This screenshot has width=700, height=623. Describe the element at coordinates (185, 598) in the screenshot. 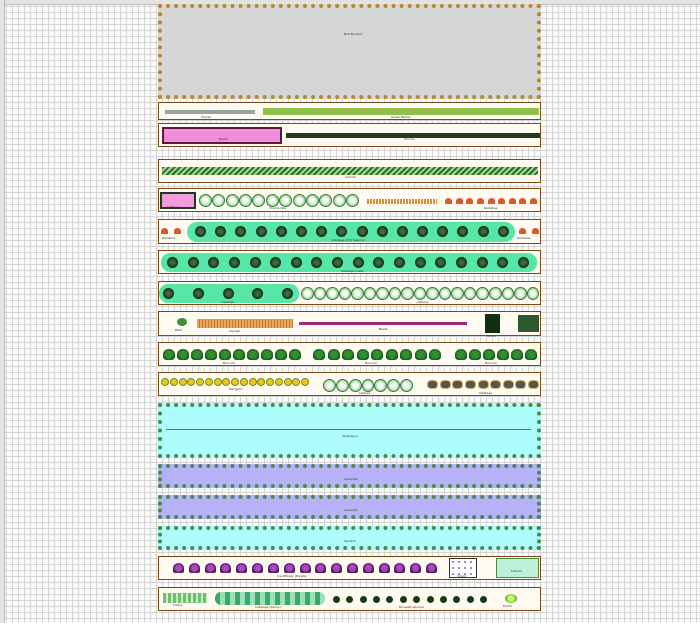

I see `celery-row` at that location.